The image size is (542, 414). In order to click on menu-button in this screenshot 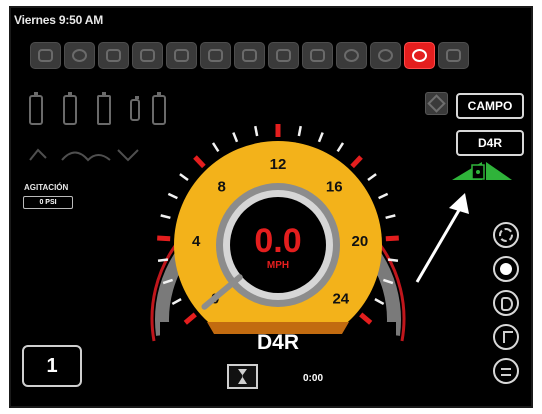, I will do `click(506, 371)`.